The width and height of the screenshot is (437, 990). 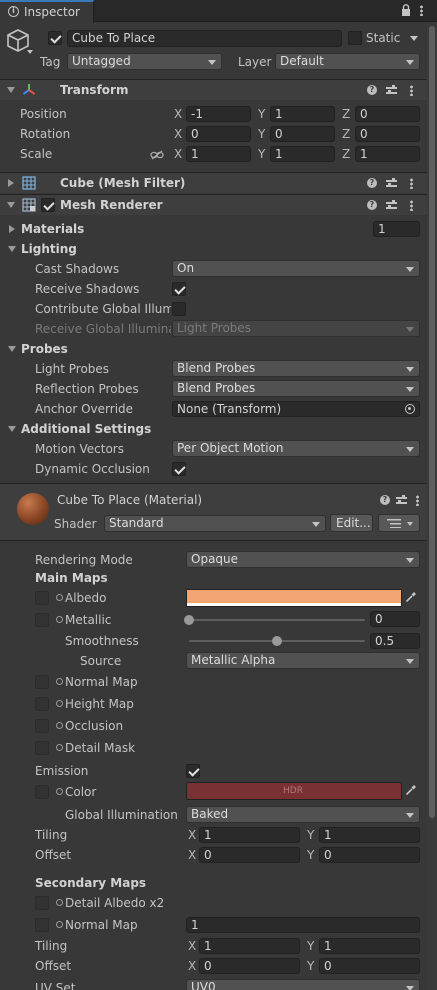 What do you see at coordinates (347, 61) in the screenshot?
I see `layer-dropdown: Default` at bounding box center [347, 61].